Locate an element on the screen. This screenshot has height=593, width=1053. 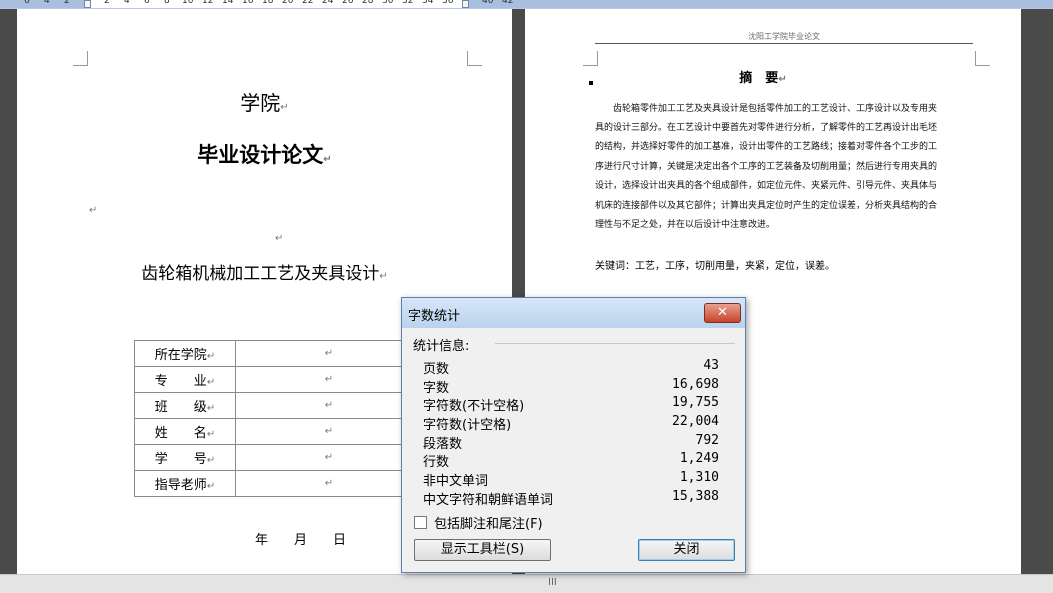
stat-label: 字数 is located at coordinates (436, 388).